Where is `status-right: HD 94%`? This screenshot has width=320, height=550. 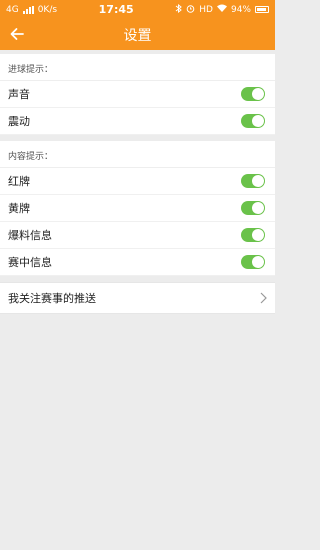
status-right: HD 94% is located at coordinates (222, 9).